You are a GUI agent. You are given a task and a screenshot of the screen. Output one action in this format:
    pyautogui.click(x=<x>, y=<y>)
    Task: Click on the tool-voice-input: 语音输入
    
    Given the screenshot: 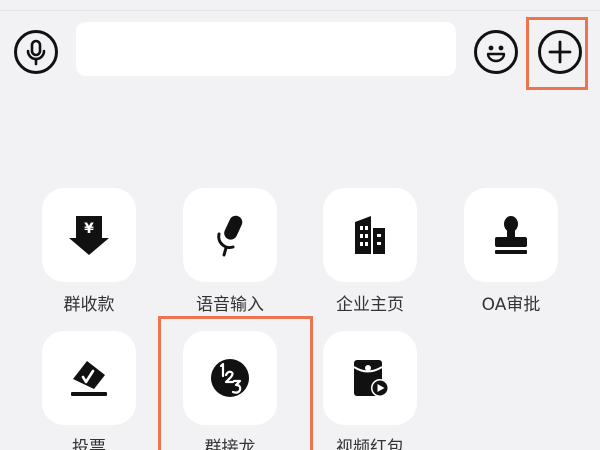 What is the action you would take?
    pyautogui.click(x=230, y=253)
    